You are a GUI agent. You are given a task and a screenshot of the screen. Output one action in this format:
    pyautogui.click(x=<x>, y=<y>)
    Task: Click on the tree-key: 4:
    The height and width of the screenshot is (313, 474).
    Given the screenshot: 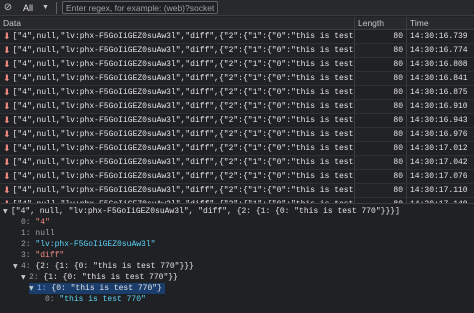 What is the action you would take?
    pyautogui.click(x=26, y=266)
    